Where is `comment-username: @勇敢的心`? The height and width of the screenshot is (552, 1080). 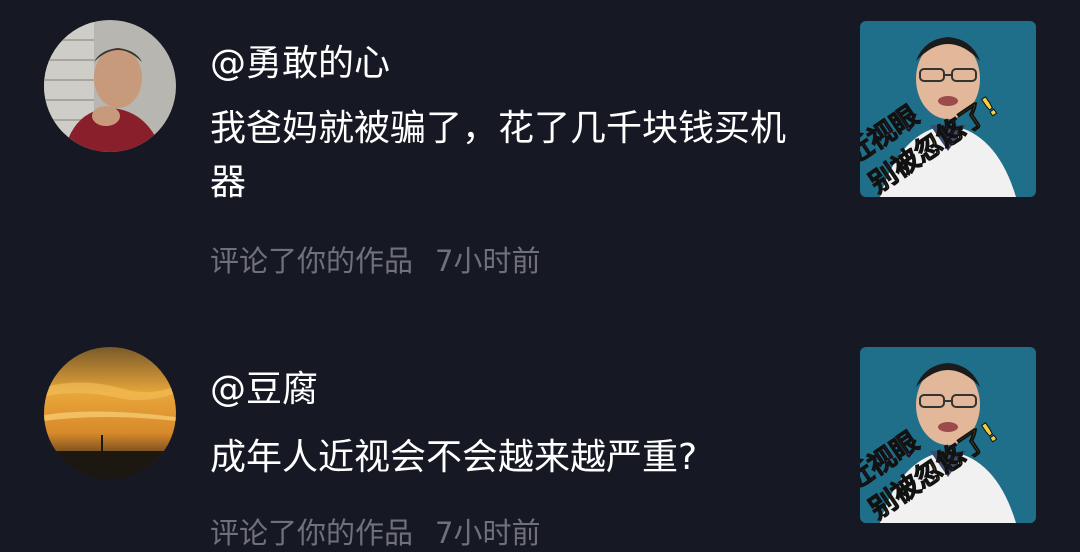 comment-username: @勇敢的心 is located at coordinates (300, 64).